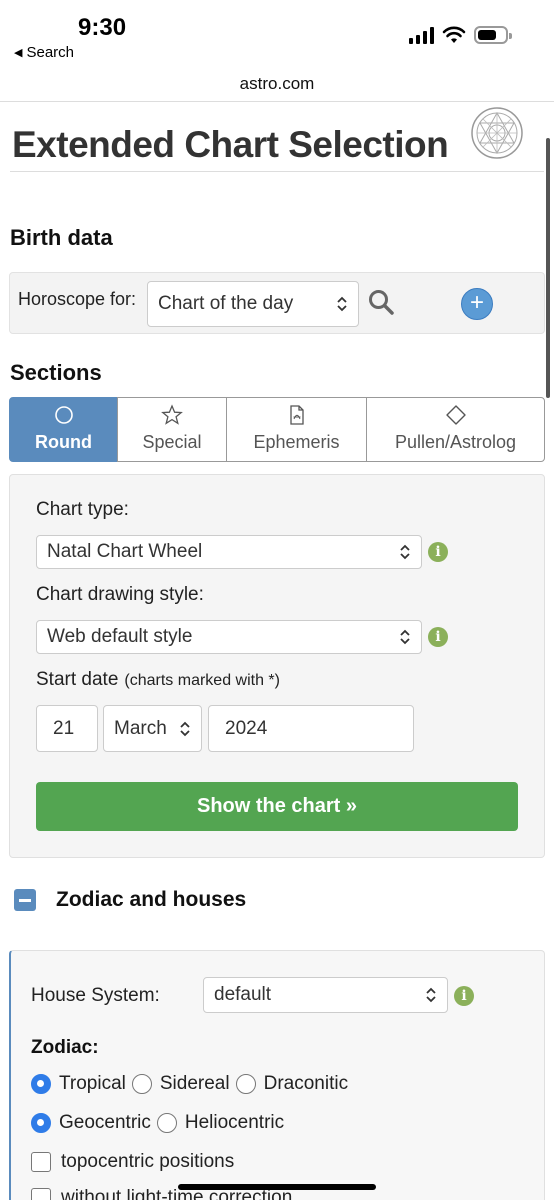 Image resolution: width=554 pixels, height=1200 pixels. I want to click on drawing-style-select: Web default style, so click(229, 637).